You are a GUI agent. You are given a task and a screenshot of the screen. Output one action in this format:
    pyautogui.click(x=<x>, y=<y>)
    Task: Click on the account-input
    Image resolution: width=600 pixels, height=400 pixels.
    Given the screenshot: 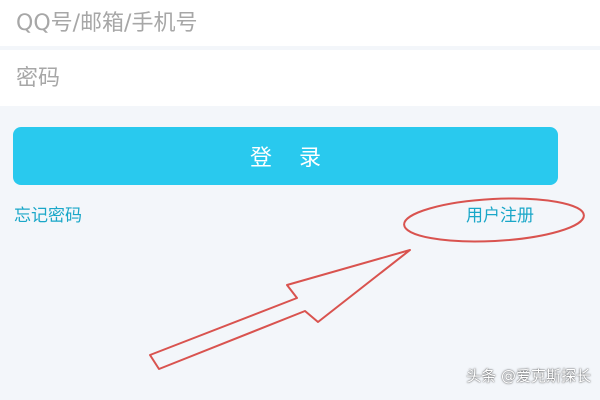 What is the action you would take?
    pyautogui.click(x=296, y=23)
    